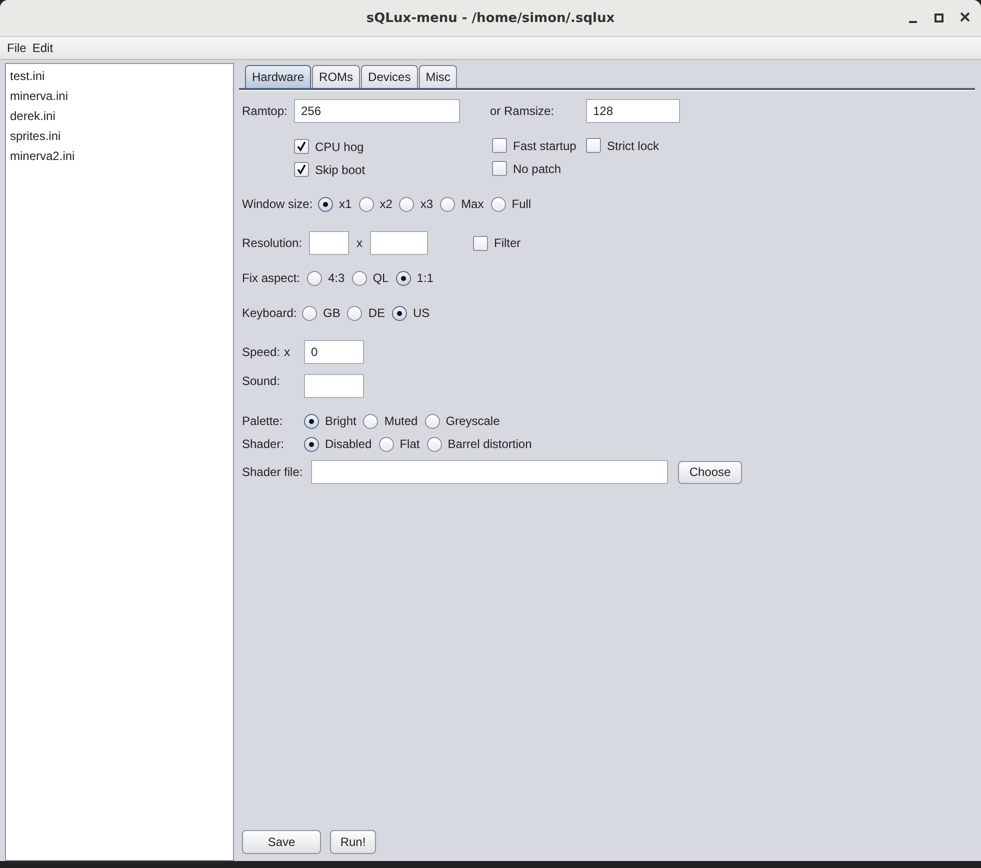 This screenshot has height=868, width=981. What do you see at coordinates (348, 444) in the screenshot?
I see `radio-label: Disabled` at bounding box center [348, 444].